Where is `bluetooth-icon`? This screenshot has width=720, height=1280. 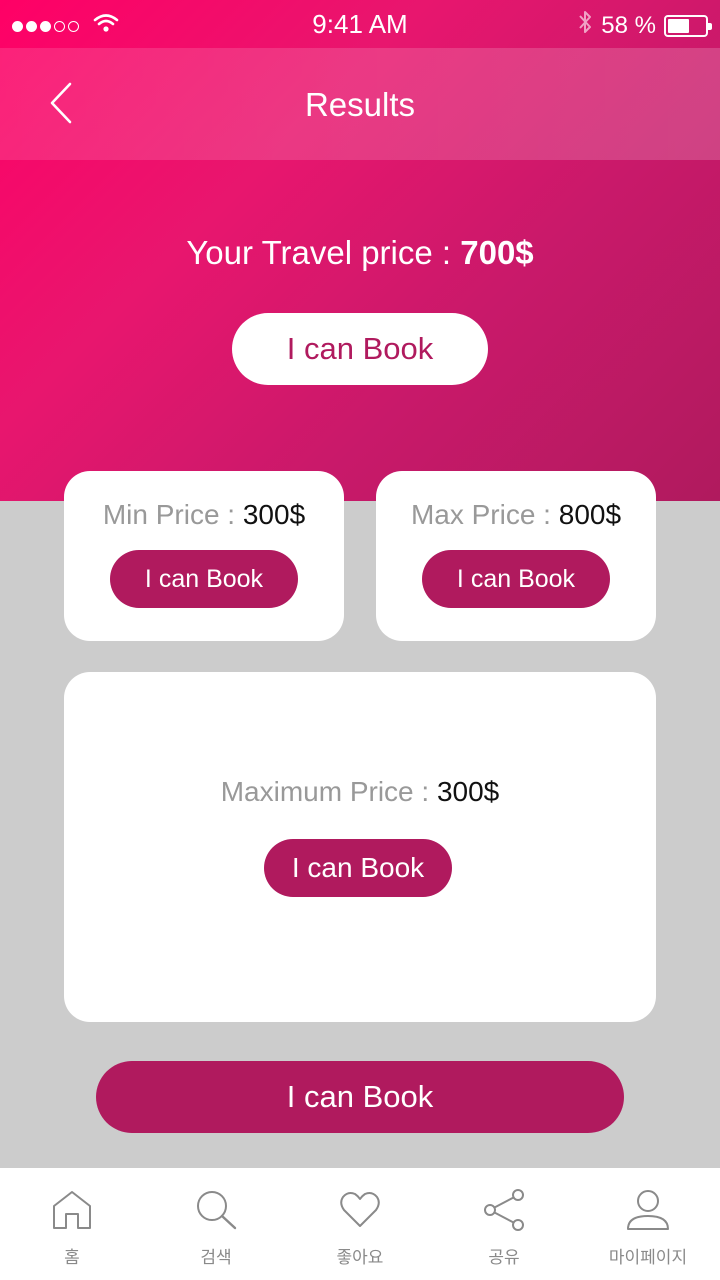
bluetooth-icon is located at coordinates (585, 25).